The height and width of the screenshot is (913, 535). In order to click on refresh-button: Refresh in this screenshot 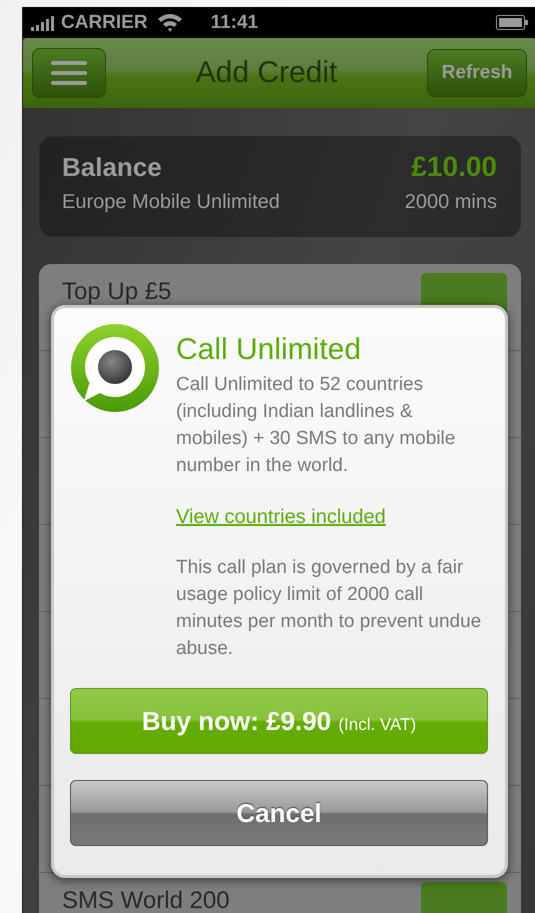, I will do `click(477, 73)`.